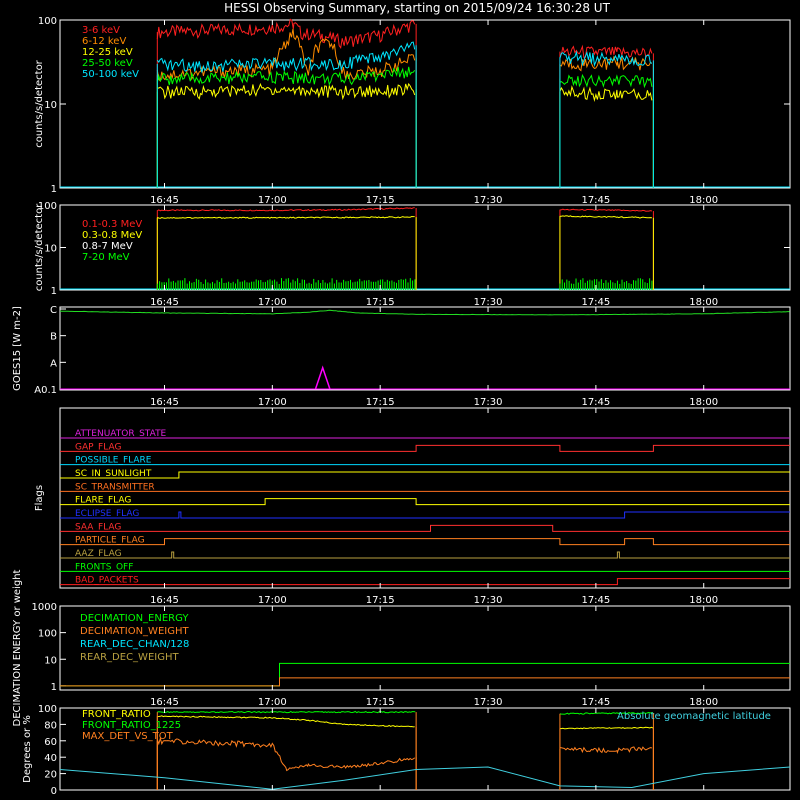 This screenshot has height=800, width=800. Describe the element at coordinates (134, 618) in the screenshot. I see `legend-entry: DECIMATION_ENERGY` at that location.